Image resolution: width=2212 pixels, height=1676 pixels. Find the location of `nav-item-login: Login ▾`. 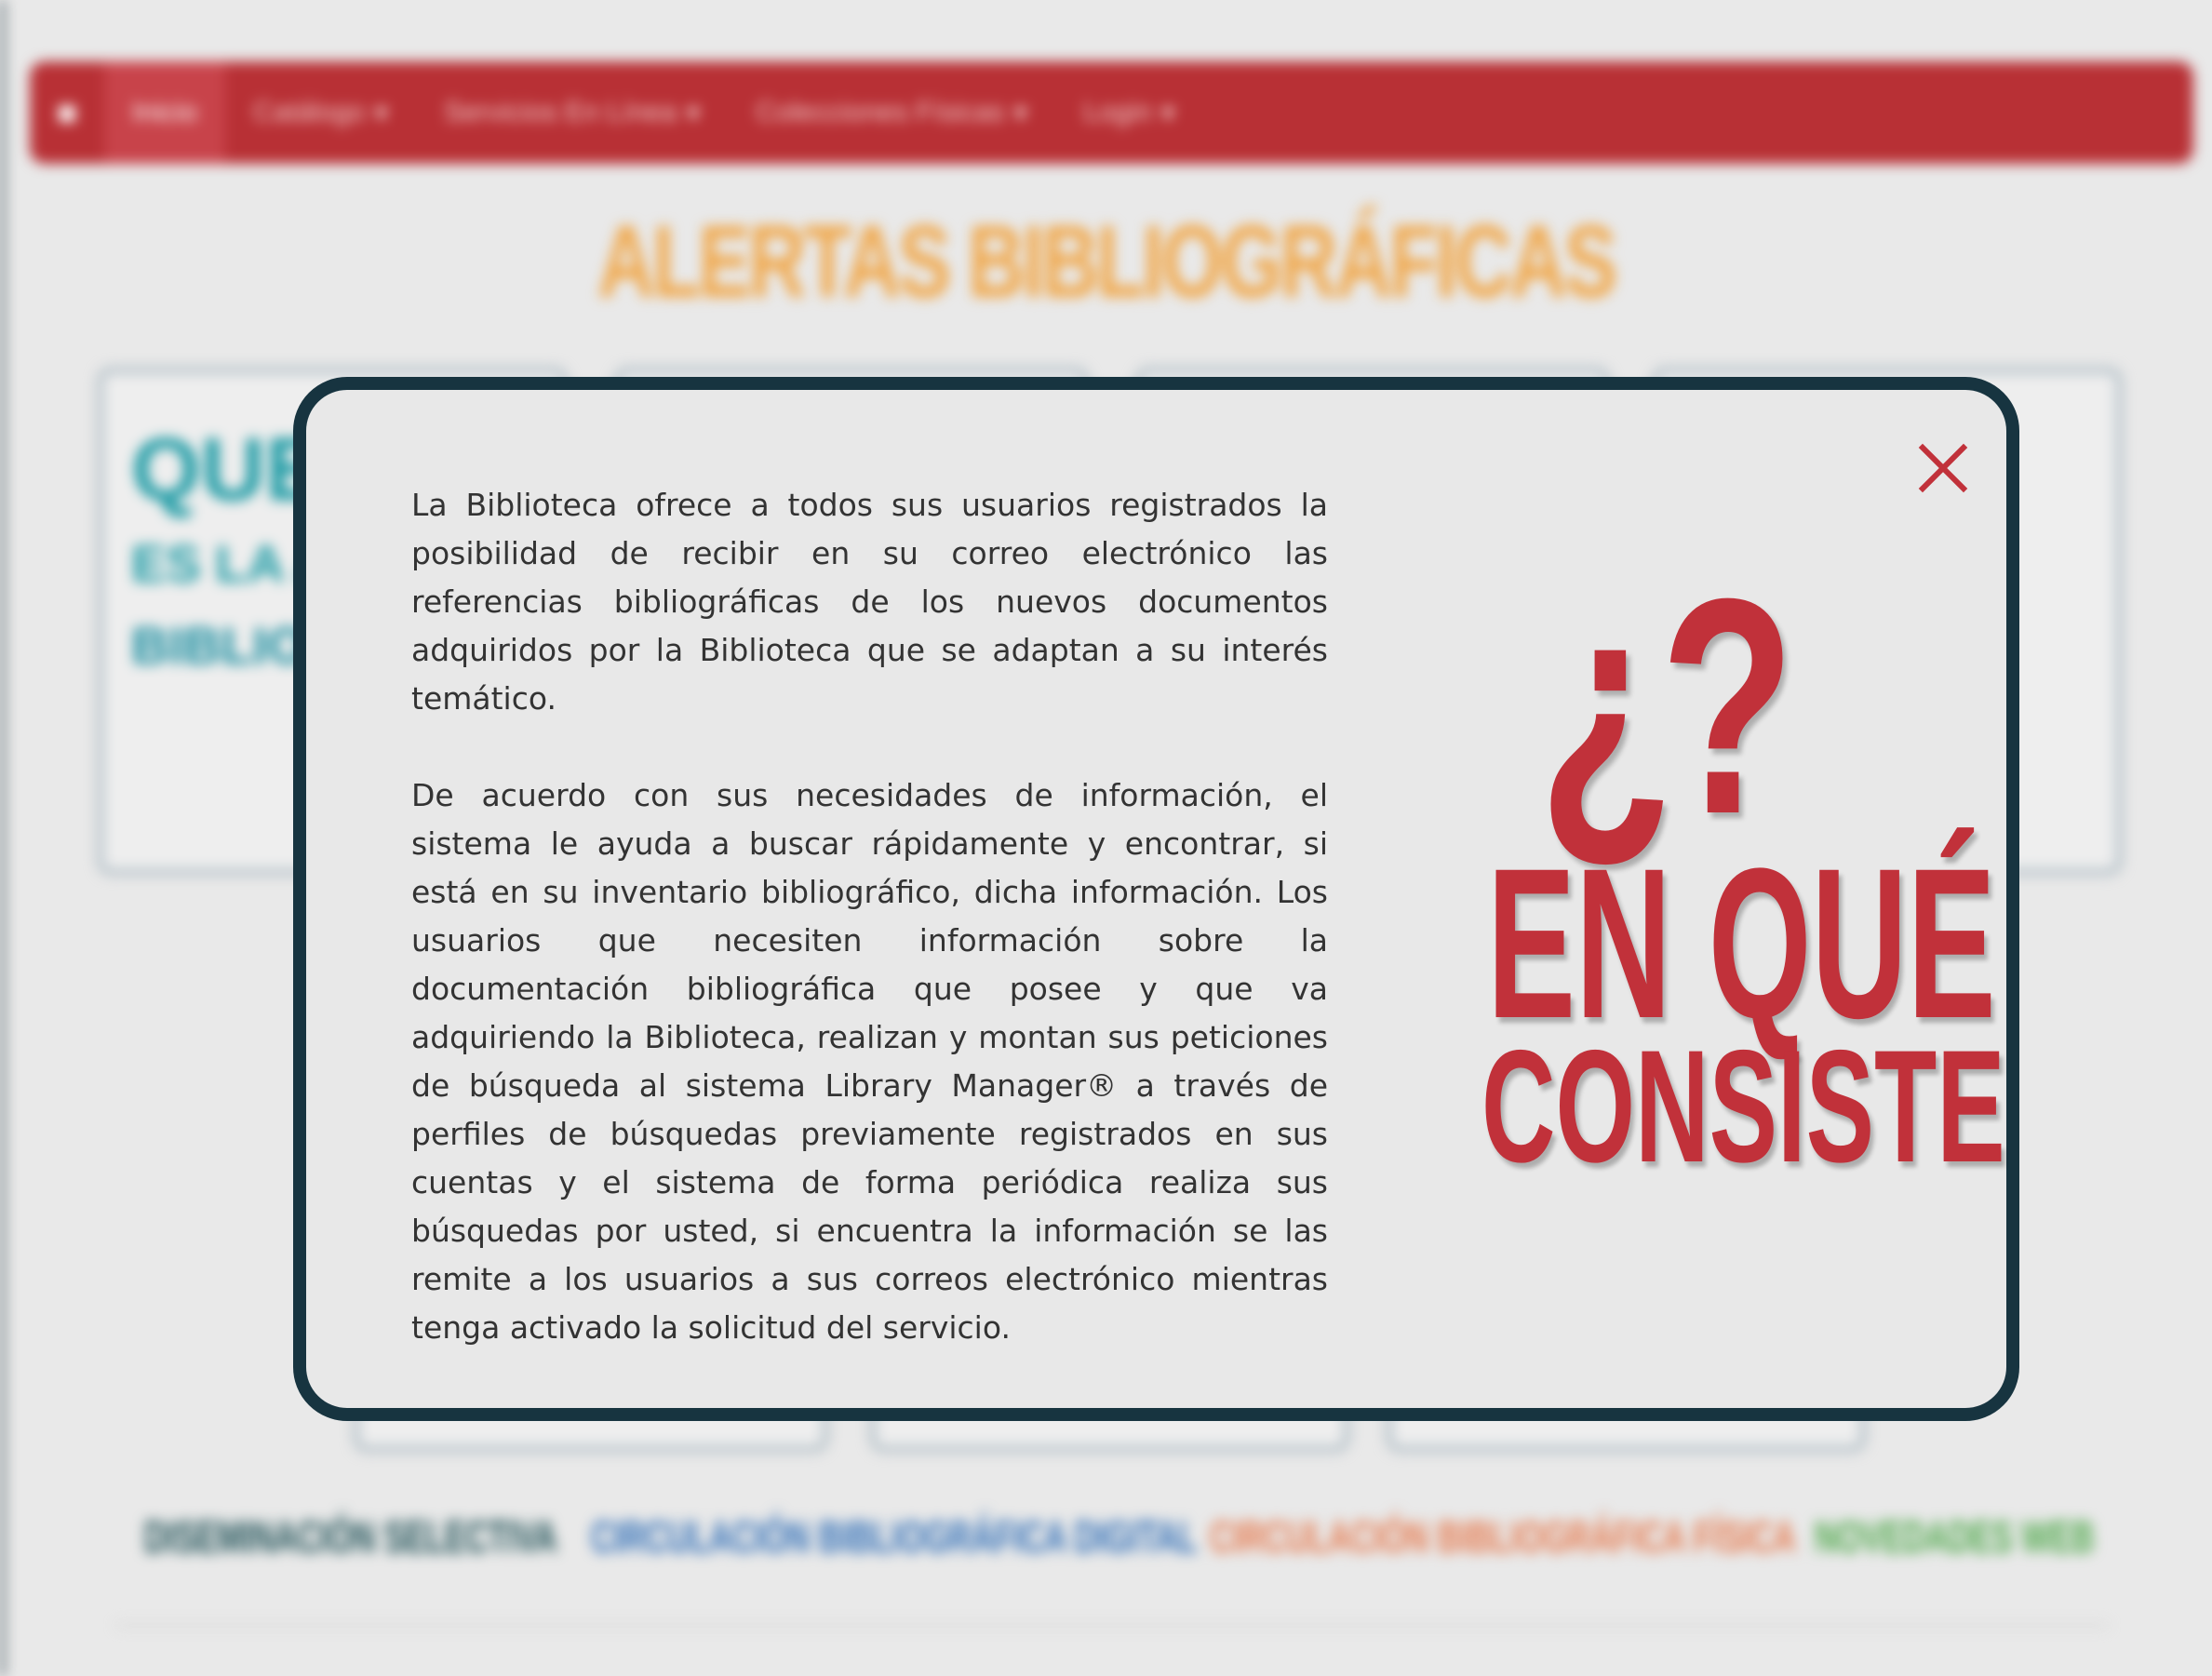

nav-item-login: Login ▾ is located at coordinates (1128, 112).